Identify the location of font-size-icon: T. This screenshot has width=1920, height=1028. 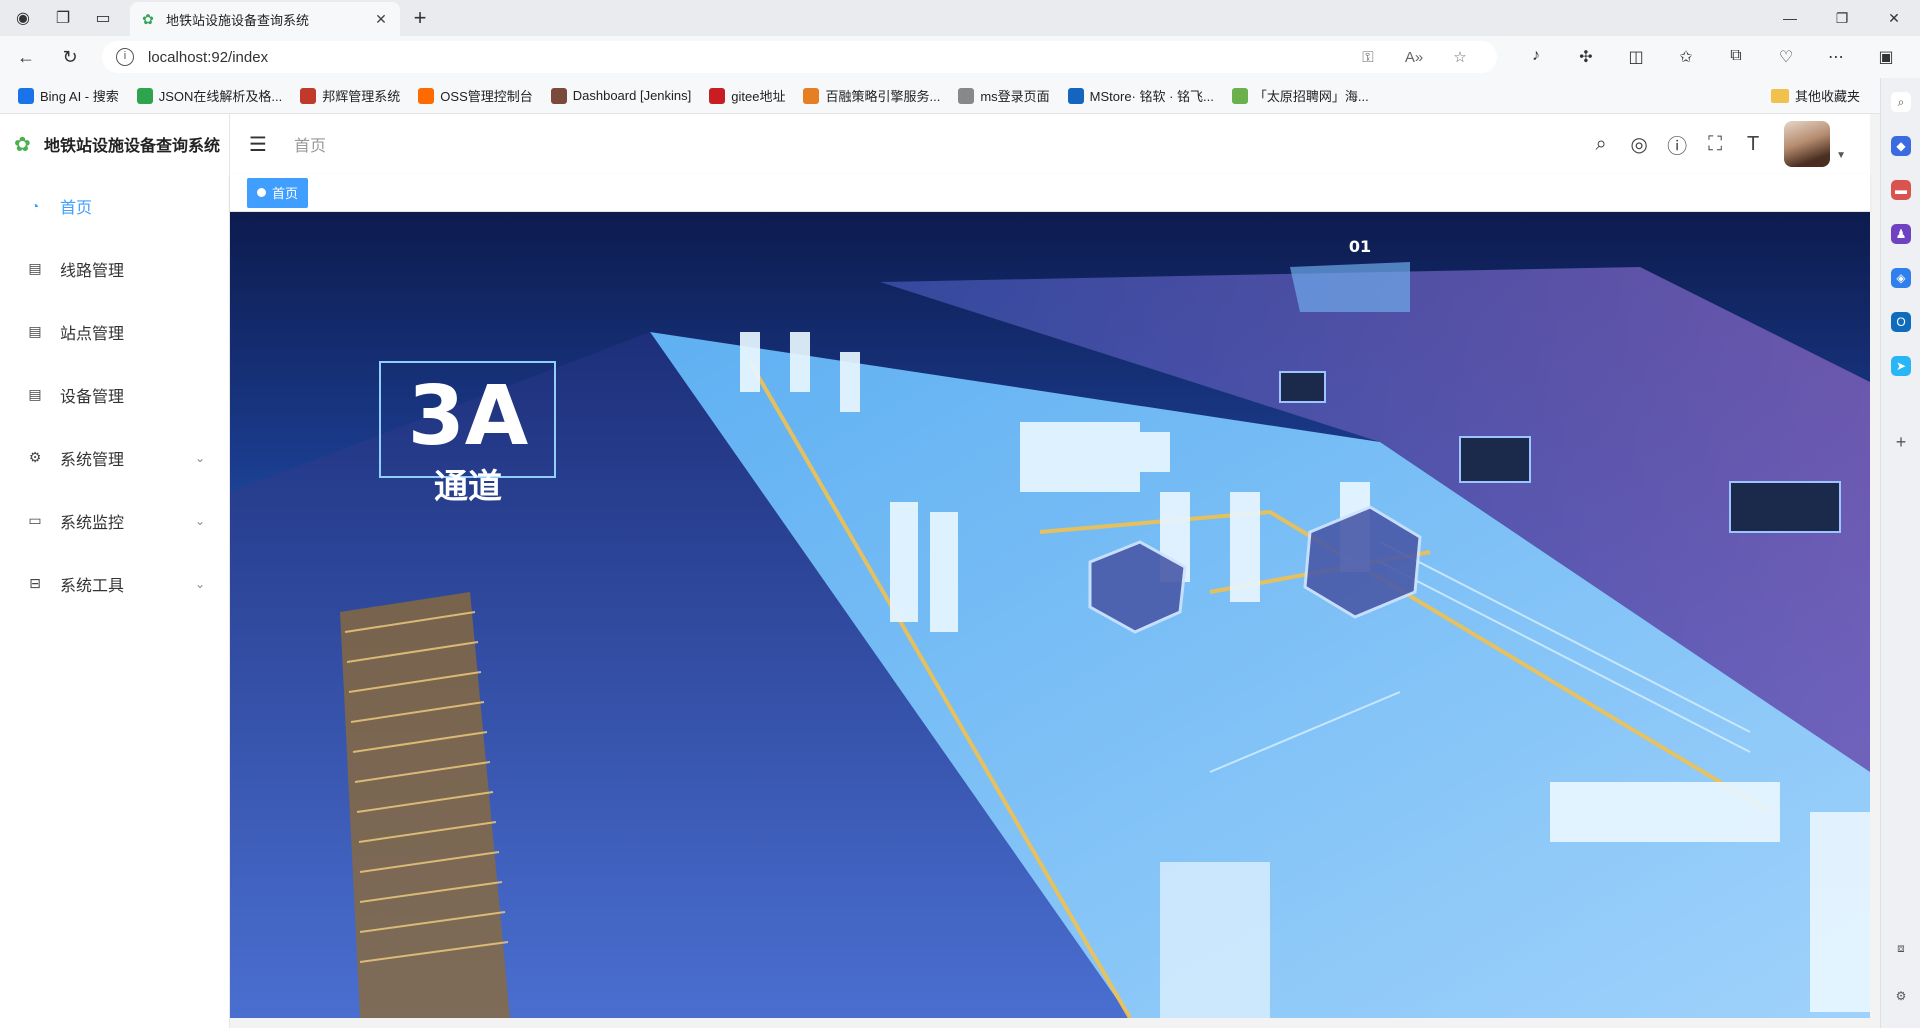
(1753, 144).